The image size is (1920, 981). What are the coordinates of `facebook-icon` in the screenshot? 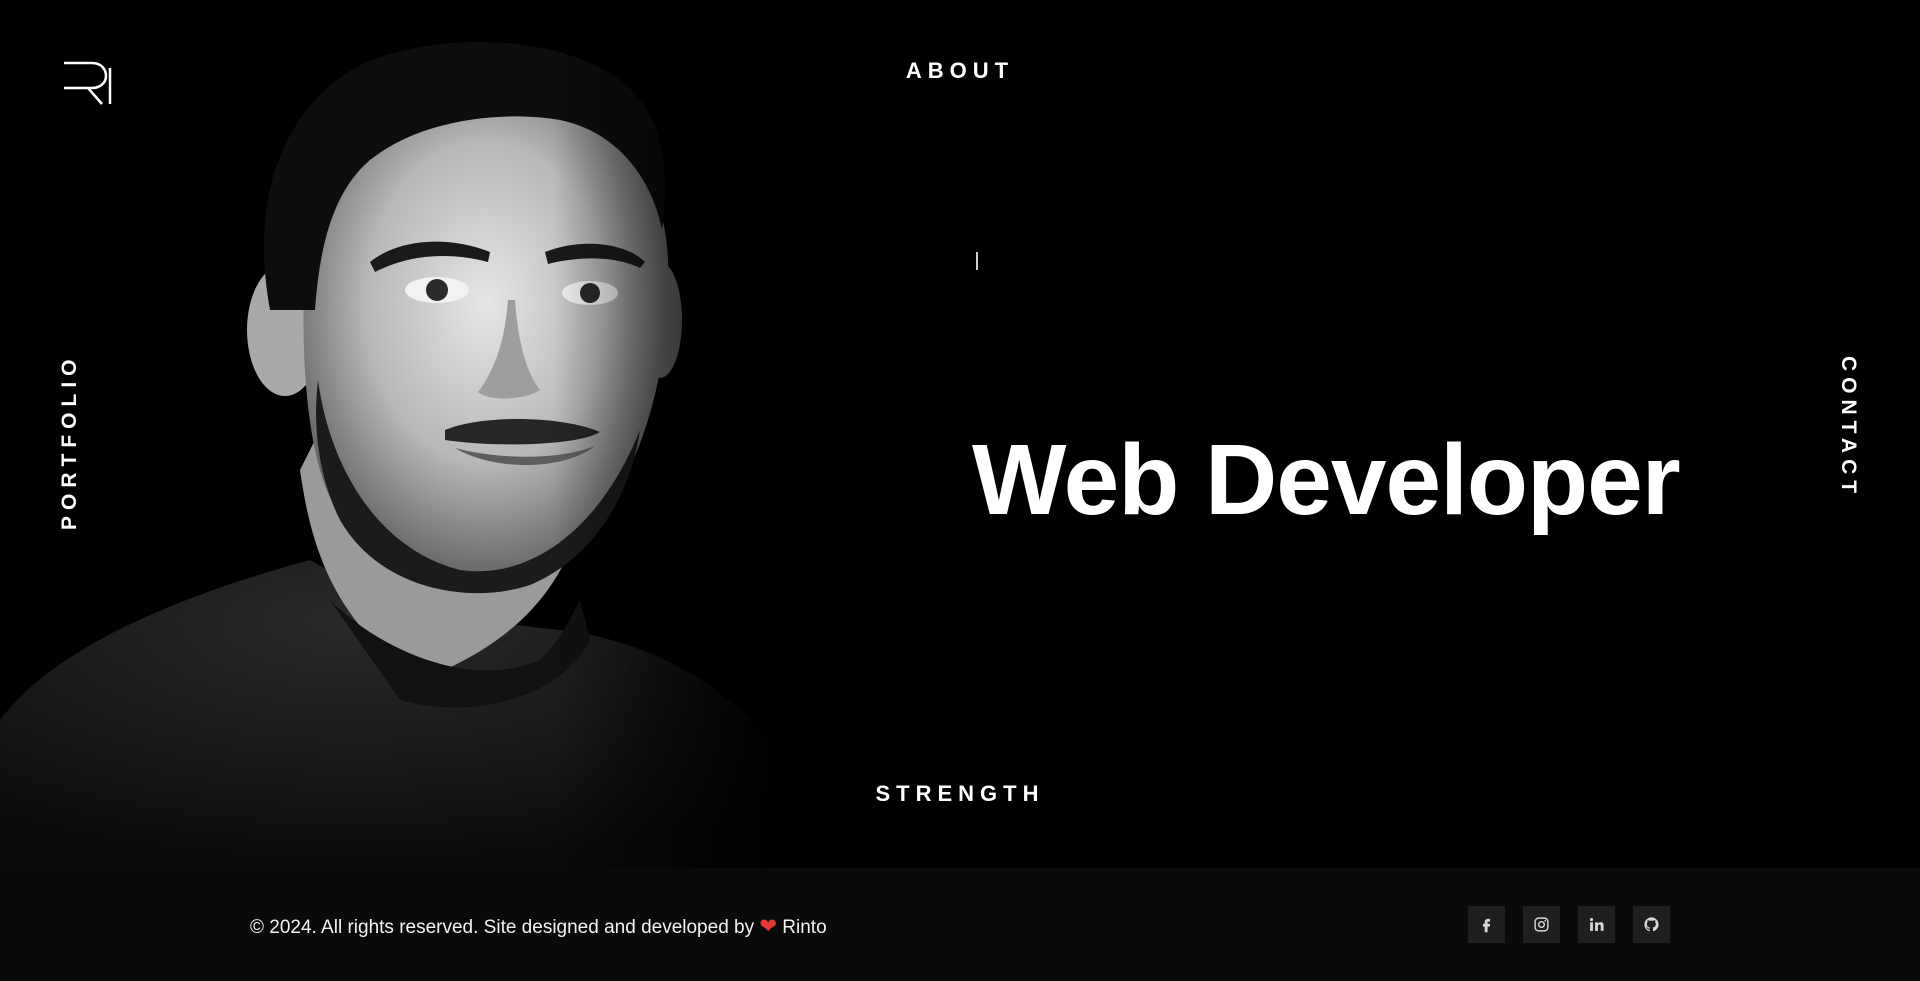 It's located at (1486, 924).